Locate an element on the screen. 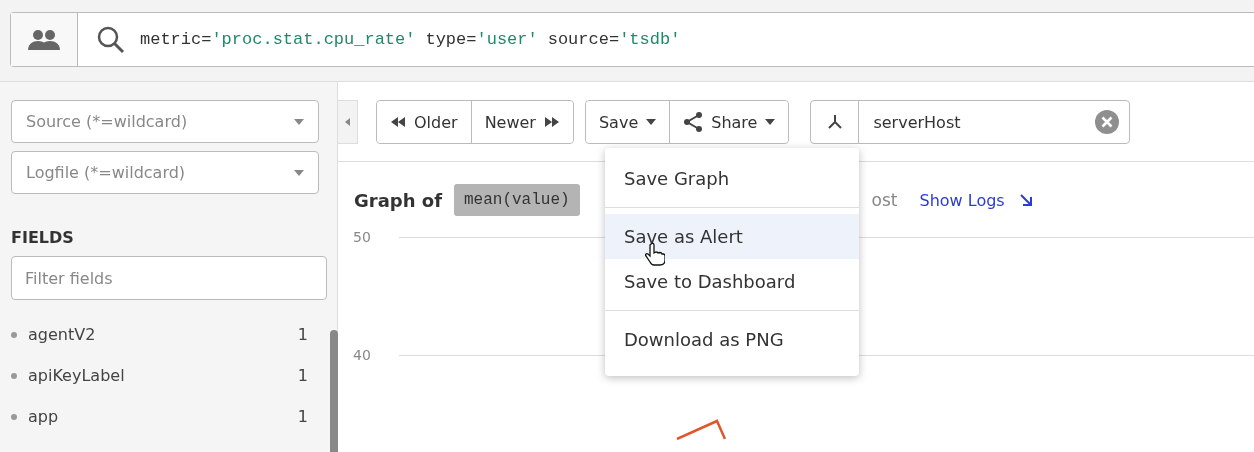 The height and width of the screenshot is (452, 1254). aggregate-badge: mean(value) is located at coordinates (516, 200).